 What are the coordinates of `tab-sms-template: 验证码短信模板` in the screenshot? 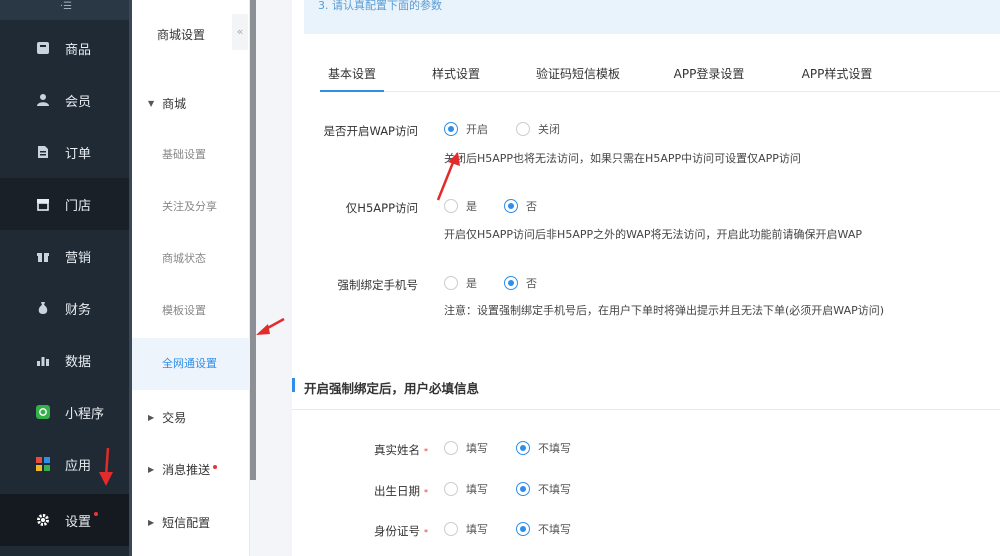 It's located at (578, 75).